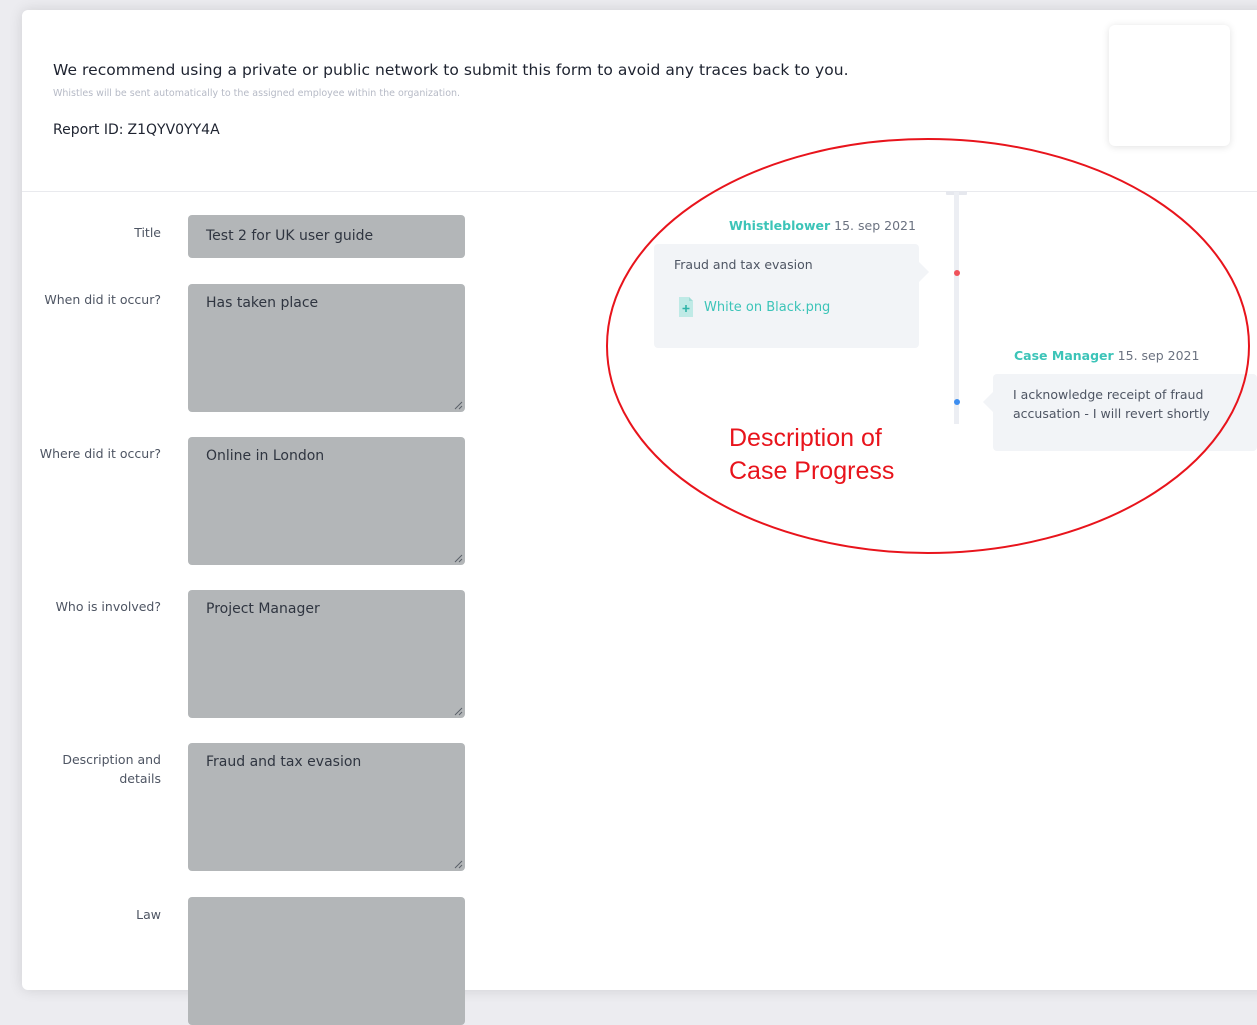  Describe the element at coordinates (805, 438) in the screenshot. I see `annotation-line1: Description of` at that location.